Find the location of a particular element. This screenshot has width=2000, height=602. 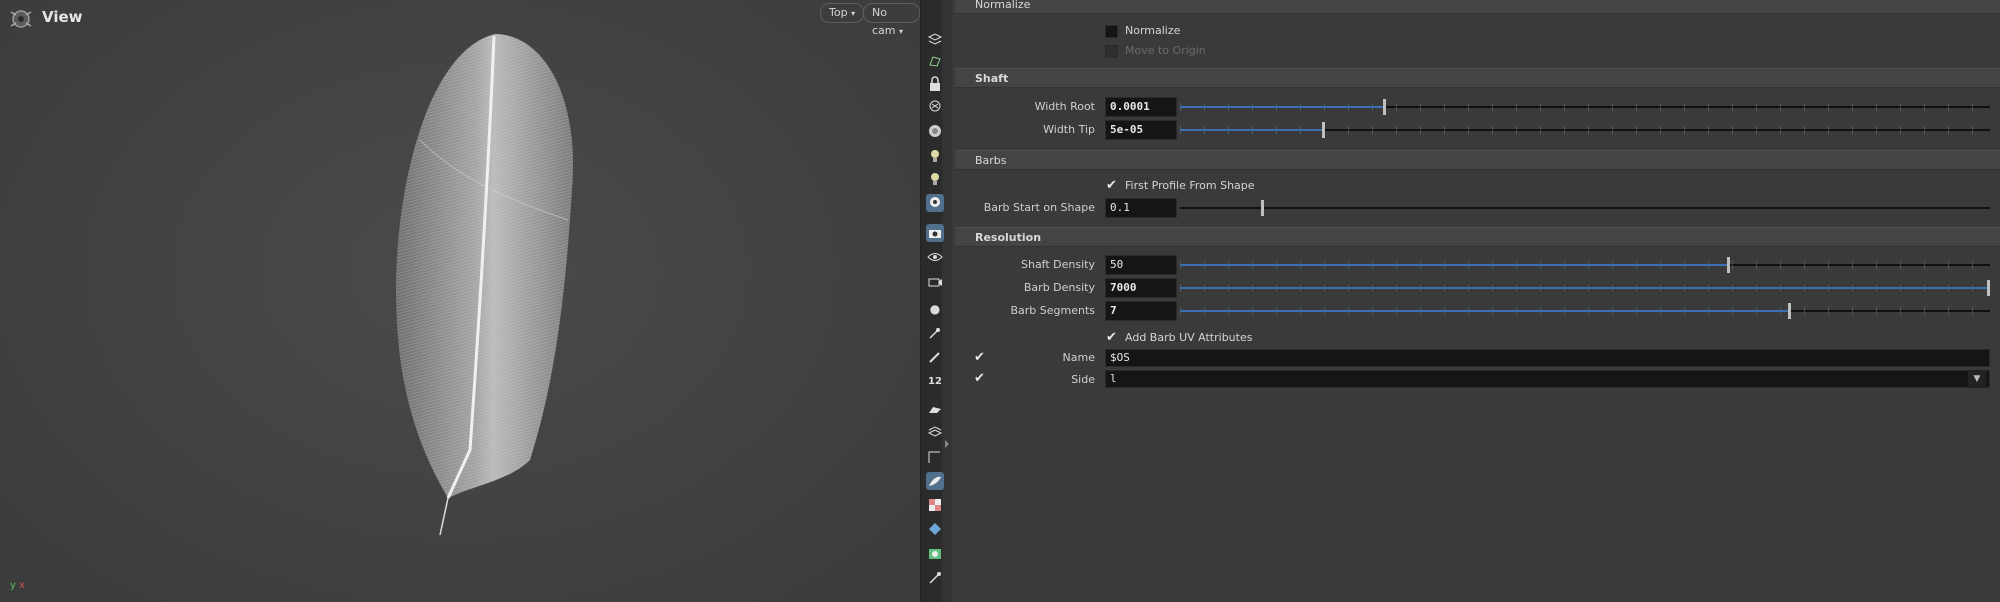

move-to-origin-checkbox is located at coordinates (1111, 51).